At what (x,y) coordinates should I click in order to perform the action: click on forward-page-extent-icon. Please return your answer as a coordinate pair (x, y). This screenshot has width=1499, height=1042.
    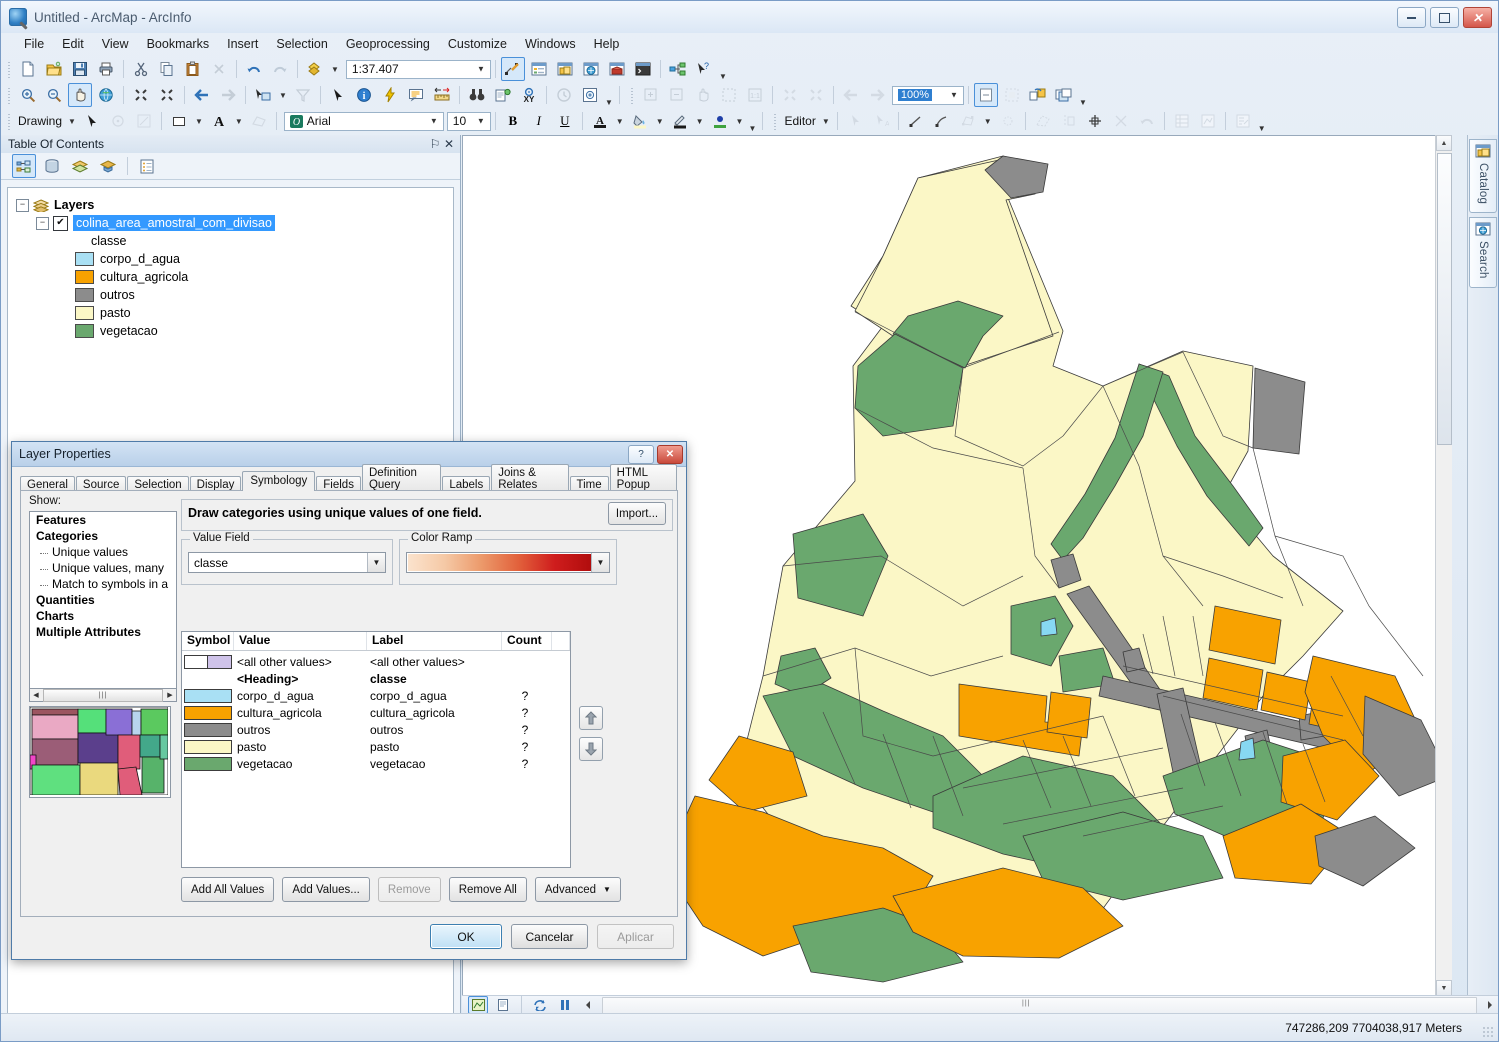
    Looking at the image, I should click on (877, 95).